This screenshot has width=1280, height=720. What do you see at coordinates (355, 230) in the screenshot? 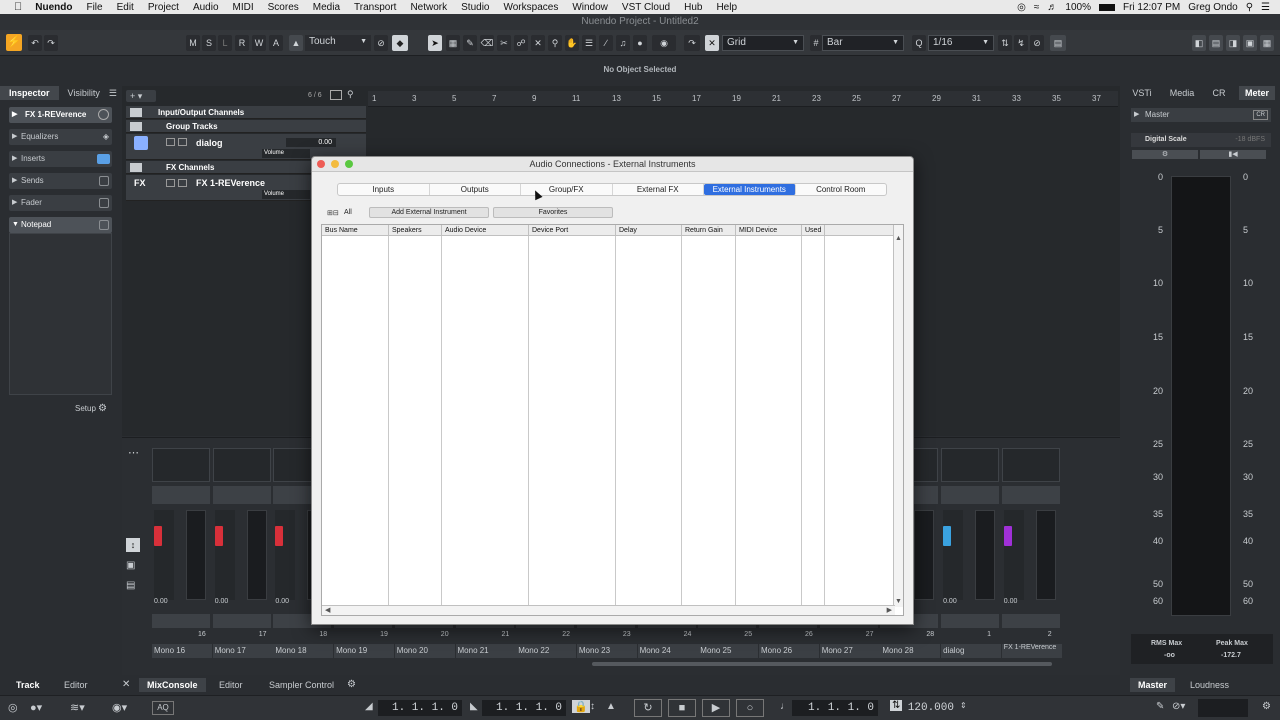
I see `column-header-bus-name: Bus Name` at bounding box center [355, 230].